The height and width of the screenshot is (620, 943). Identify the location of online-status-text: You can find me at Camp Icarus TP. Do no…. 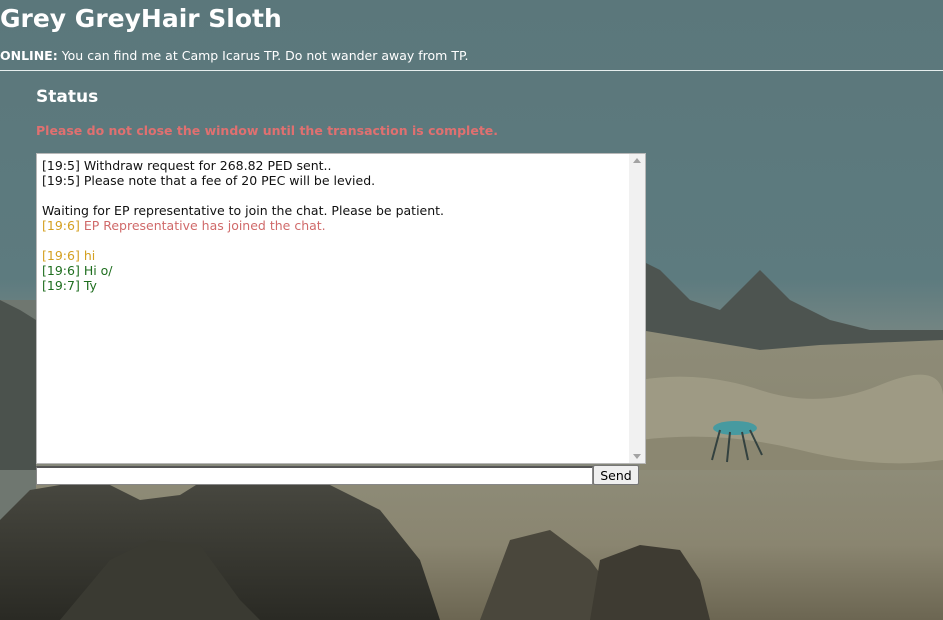
(265, 55).